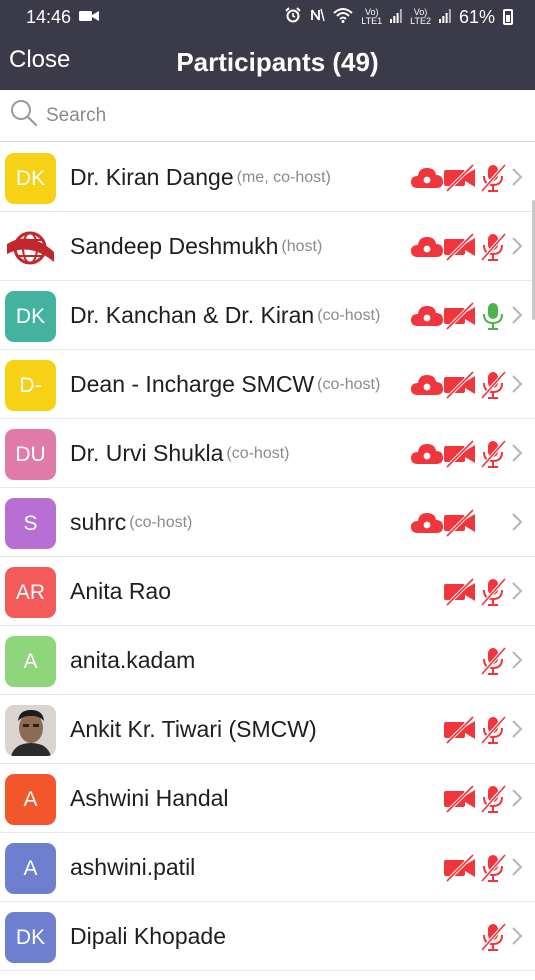 This screenshot has height=980, width=535. What do you see at coordinates (444, 17) in the screenshot?
I see `signal-2-icon` at bounding box center [444, 17].